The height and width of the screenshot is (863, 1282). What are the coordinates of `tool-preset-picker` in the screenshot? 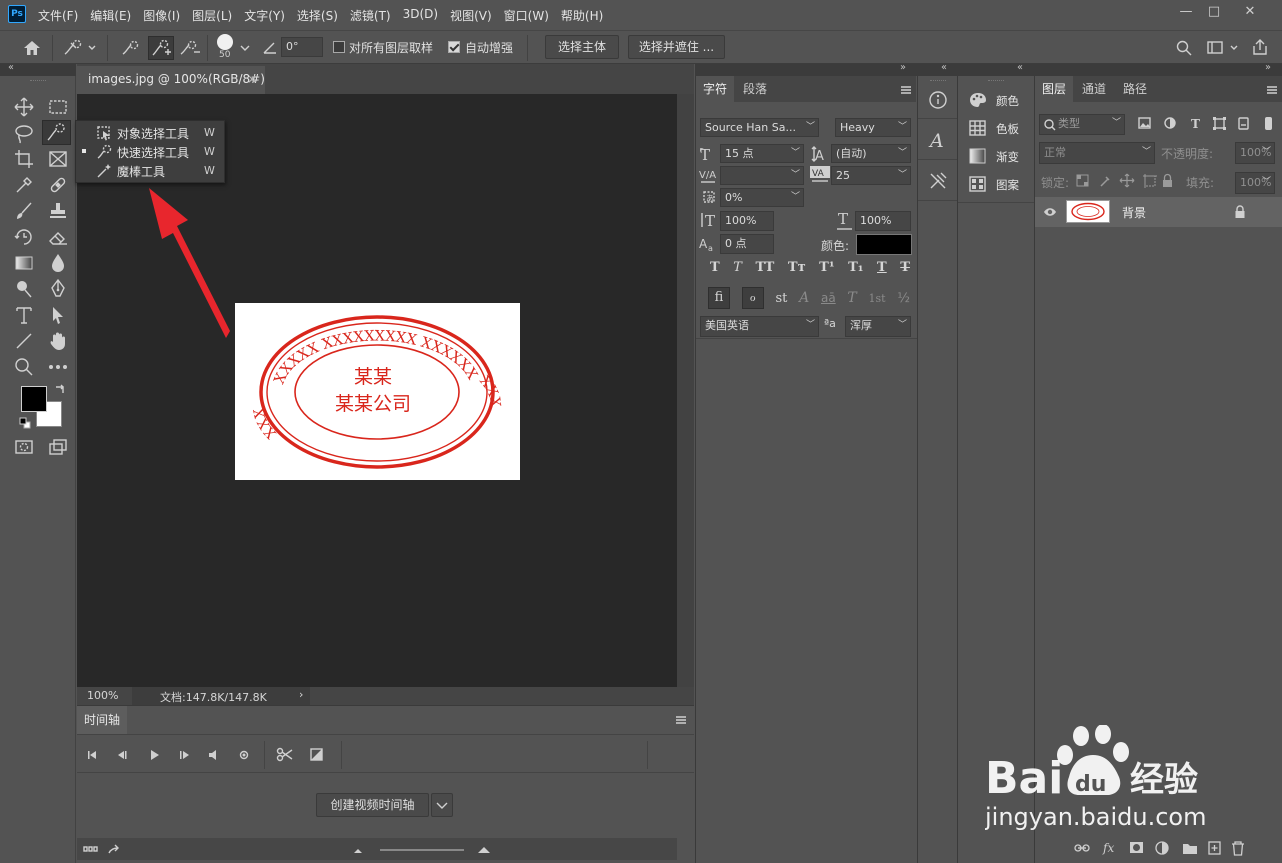 It's located at (79, 48).